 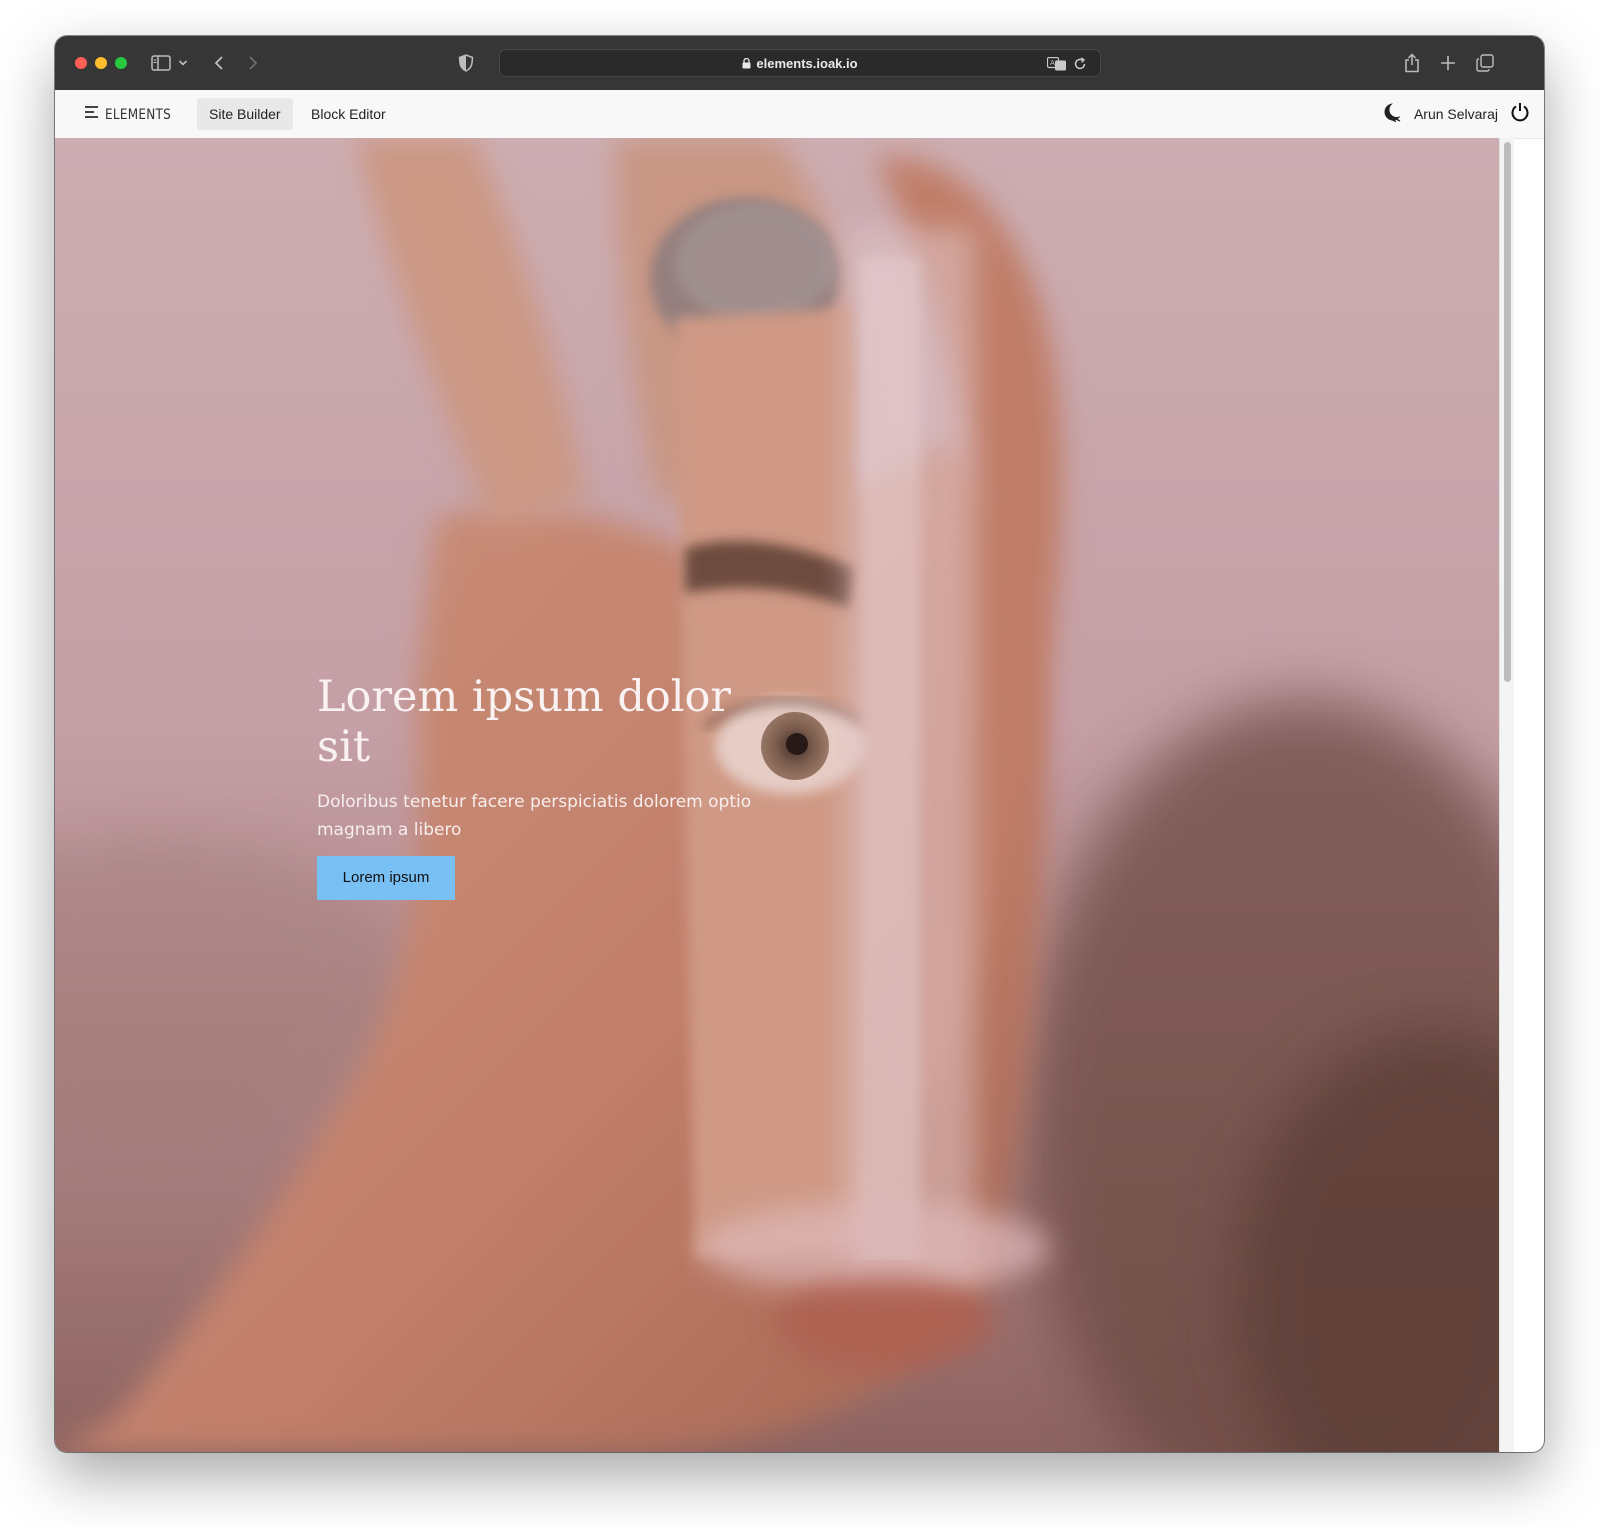 What do you see at coordinates (466, 63) in the screenshot?
I see `shield-icon` at bounding box center [466, 63].